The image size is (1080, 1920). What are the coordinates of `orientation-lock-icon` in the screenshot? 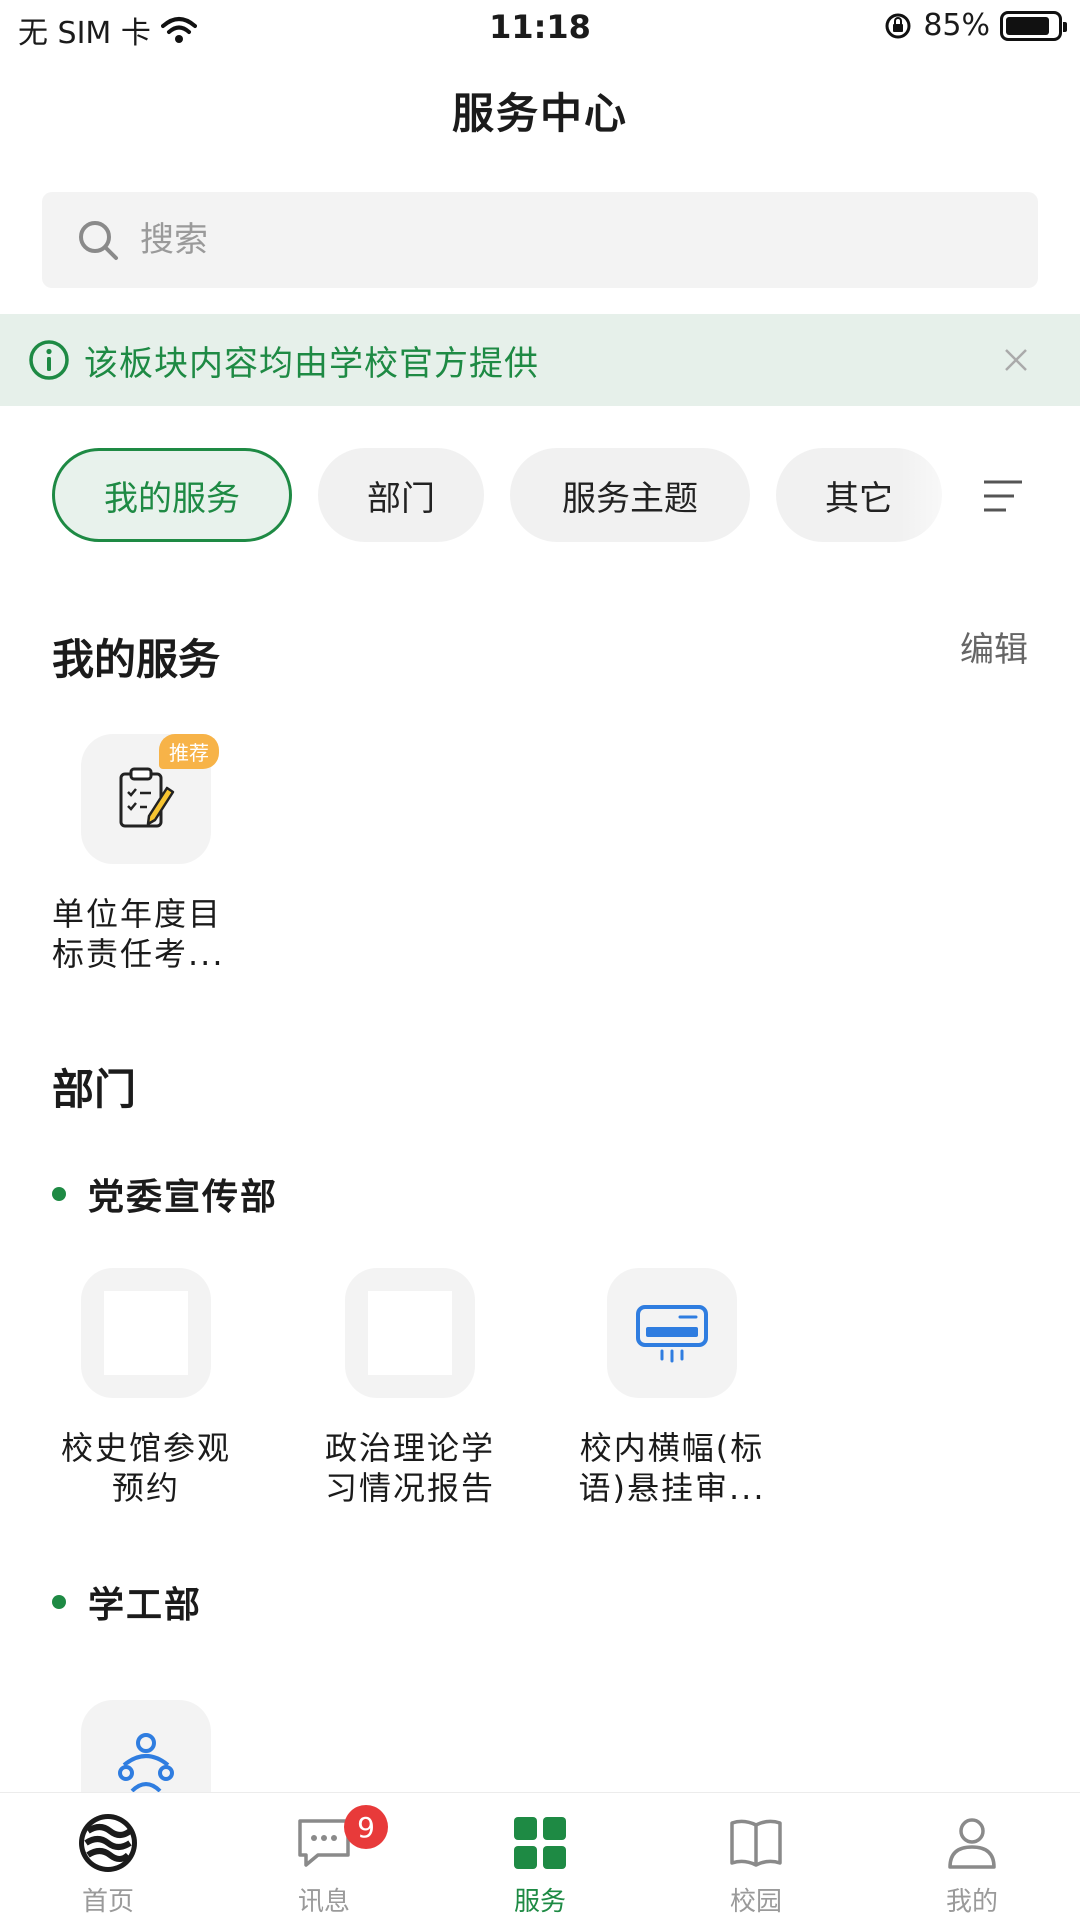 It's located at (898, 25).